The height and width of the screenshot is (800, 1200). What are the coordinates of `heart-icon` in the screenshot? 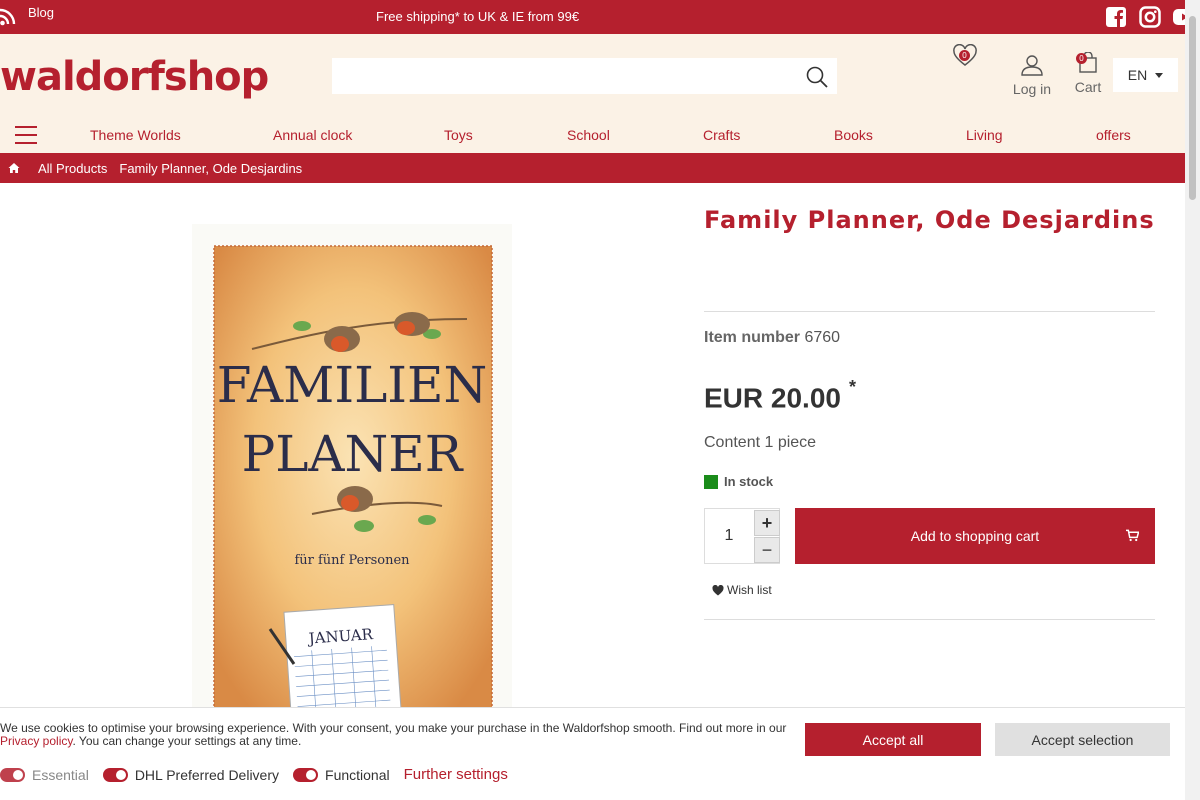 It's located at (718, 589).